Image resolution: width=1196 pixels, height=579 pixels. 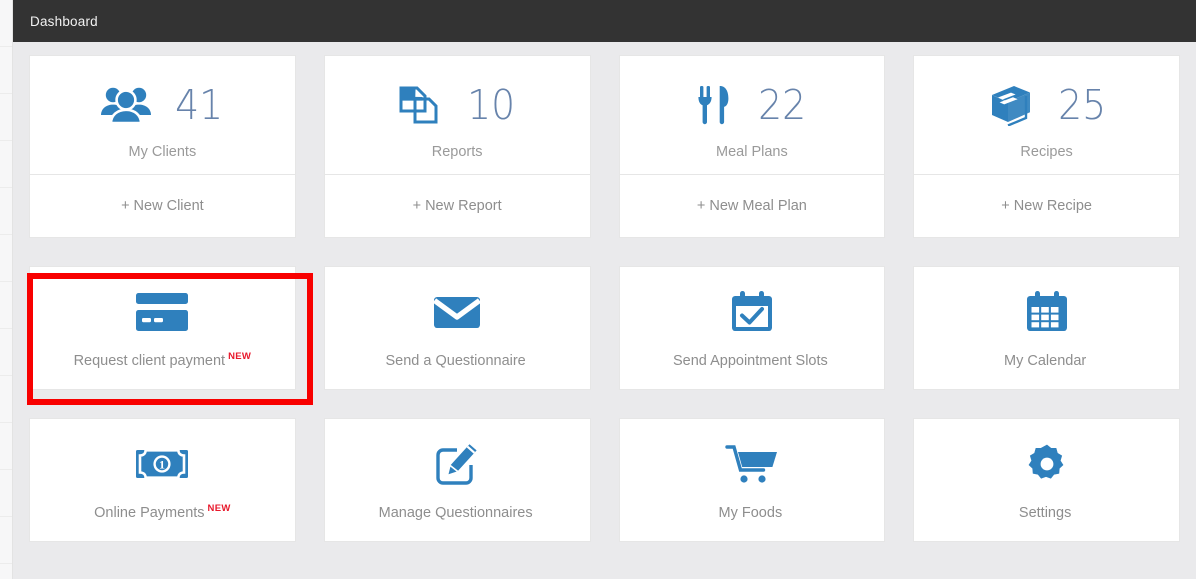 I want to click on cutlery-icon, so click(x=716, y=105).